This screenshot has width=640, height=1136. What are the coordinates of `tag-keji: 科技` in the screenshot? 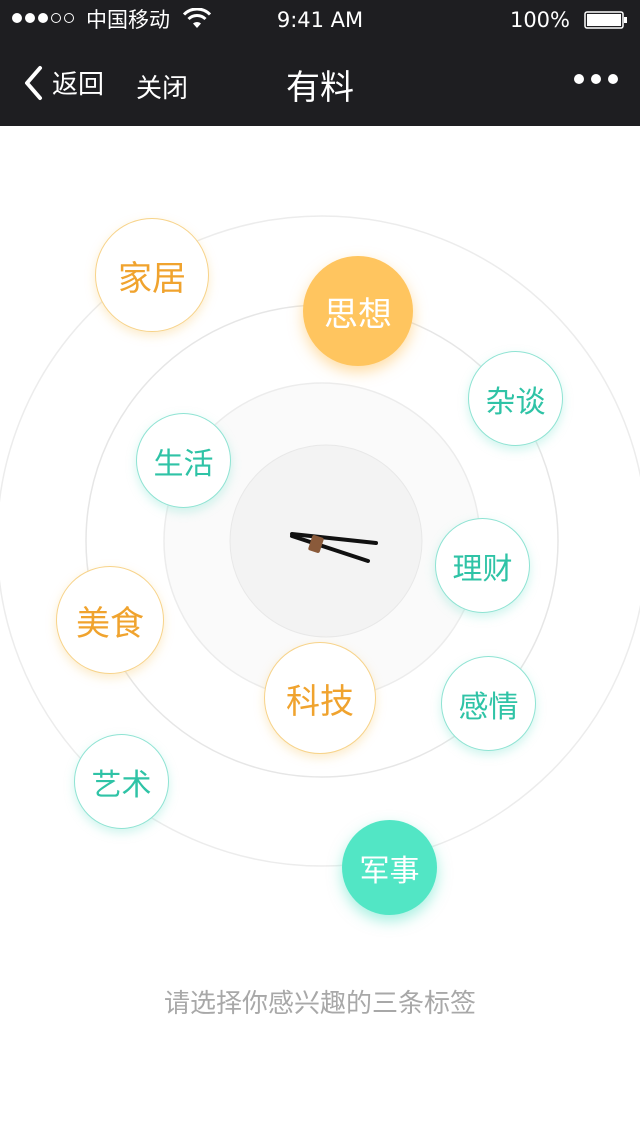 It's located at (320, 698).